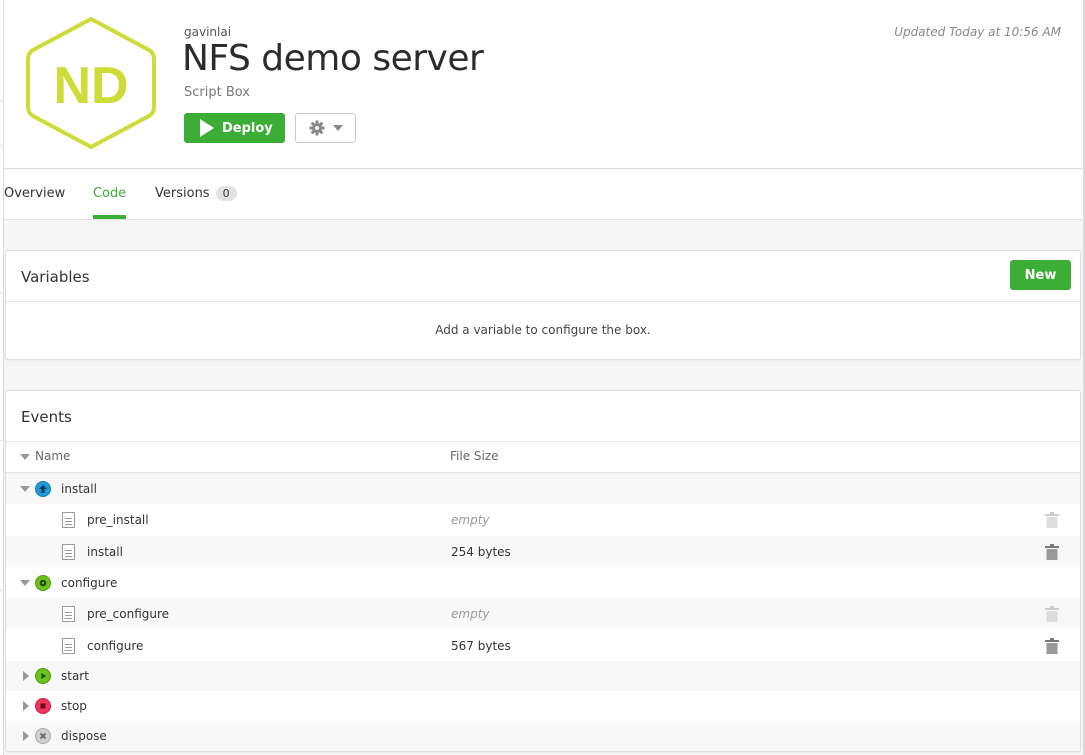  I want to click on page-title: NFS demo server, so click(333, 58).